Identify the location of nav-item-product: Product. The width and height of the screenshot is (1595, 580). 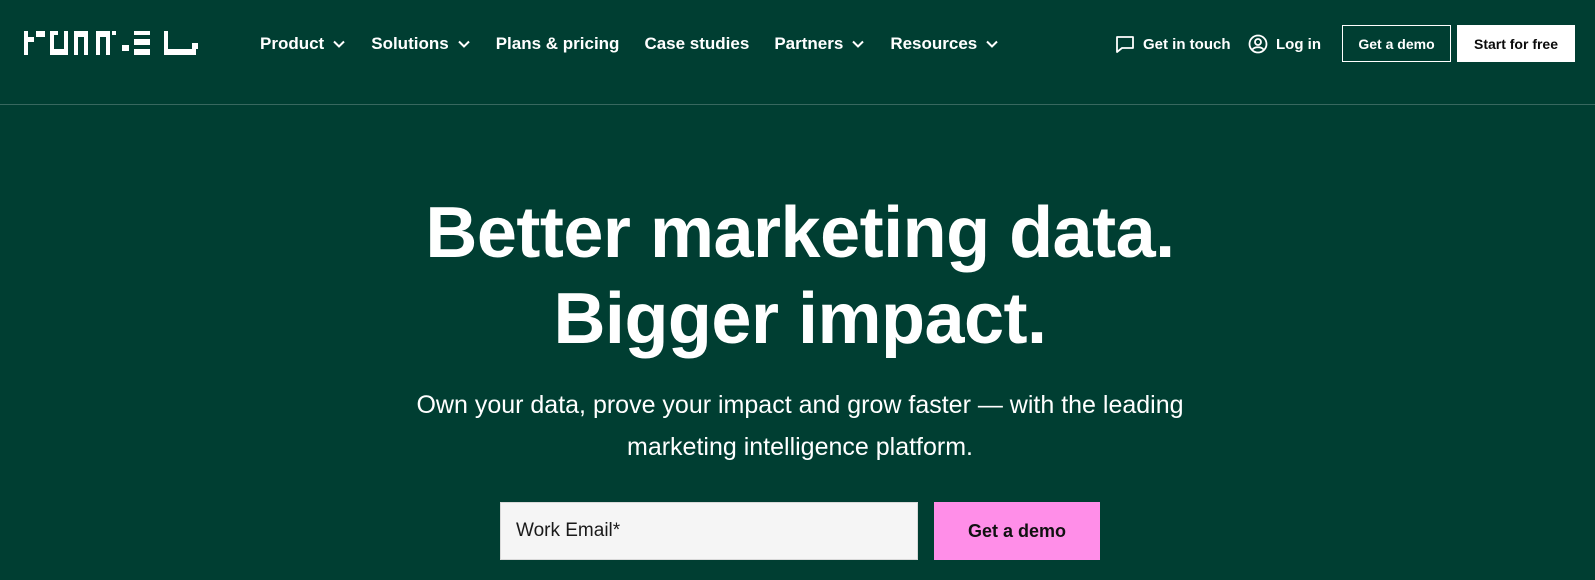
(303, 44).